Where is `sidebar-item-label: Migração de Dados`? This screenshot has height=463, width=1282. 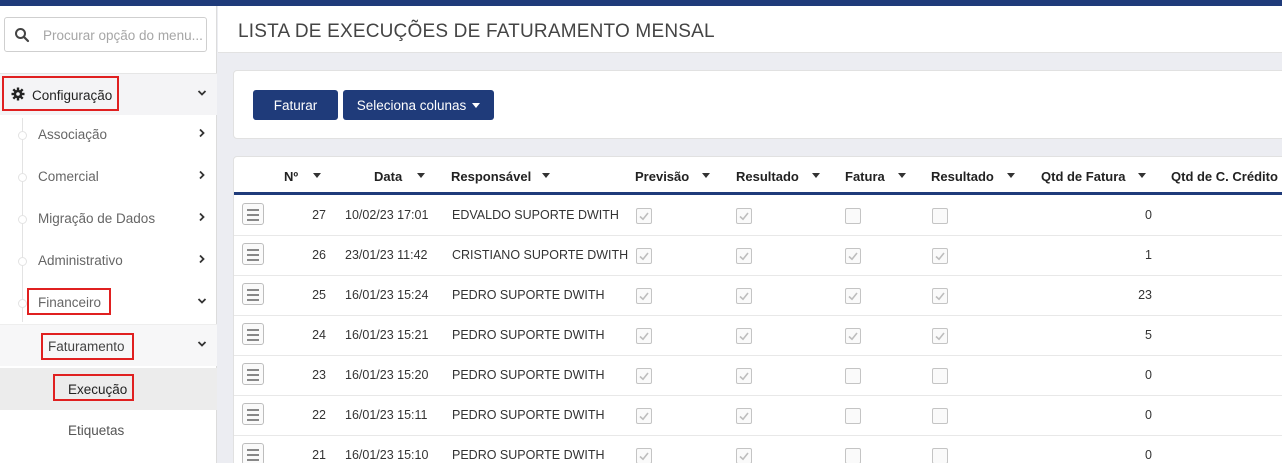 sidebar-item-label: Migração de Dados is located at coordinates (97, 218).